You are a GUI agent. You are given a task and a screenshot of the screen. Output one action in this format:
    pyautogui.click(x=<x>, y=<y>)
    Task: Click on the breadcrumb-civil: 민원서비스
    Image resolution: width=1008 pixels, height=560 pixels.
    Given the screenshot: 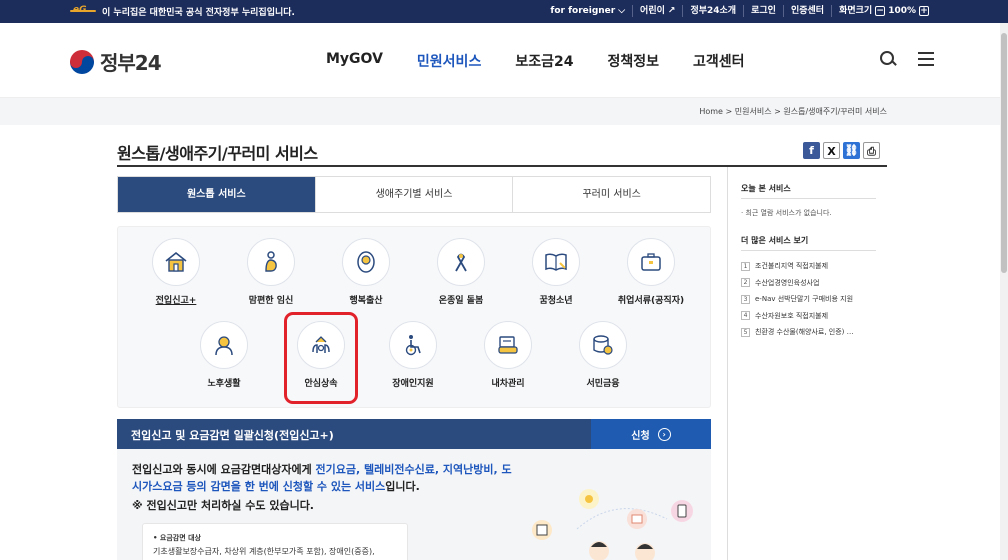 What is the action you would take?
    pyautogui.click(x=753, y=111)
    